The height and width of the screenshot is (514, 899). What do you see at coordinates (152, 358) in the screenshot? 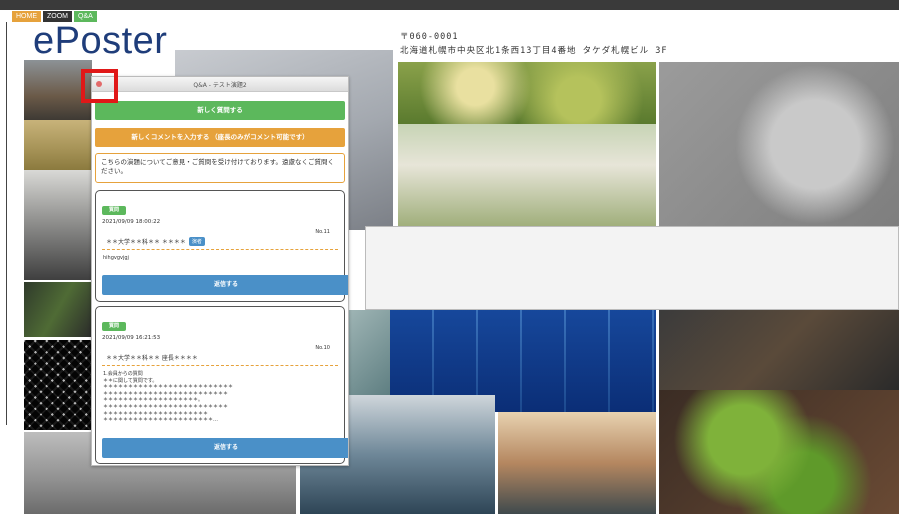
I see `question-author: ＊＊大学＊＊科＊＊ 座長＊＊＊＊` at bounding box center [152, 358].